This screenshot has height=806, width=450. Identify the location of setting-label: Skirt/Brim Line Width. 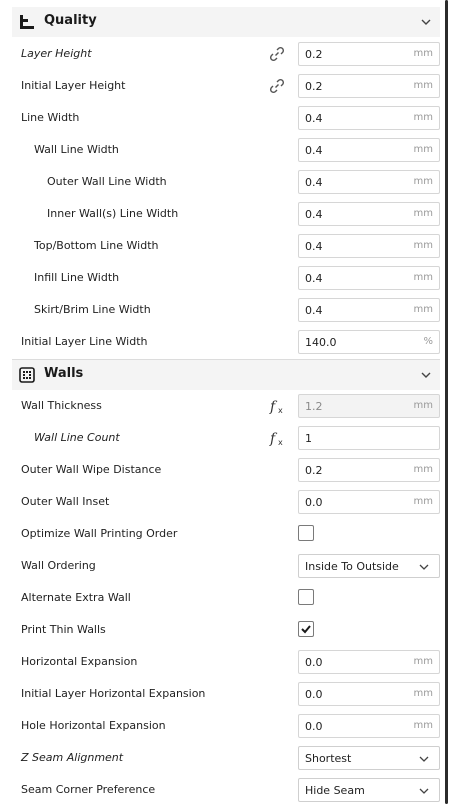
(92, 309).